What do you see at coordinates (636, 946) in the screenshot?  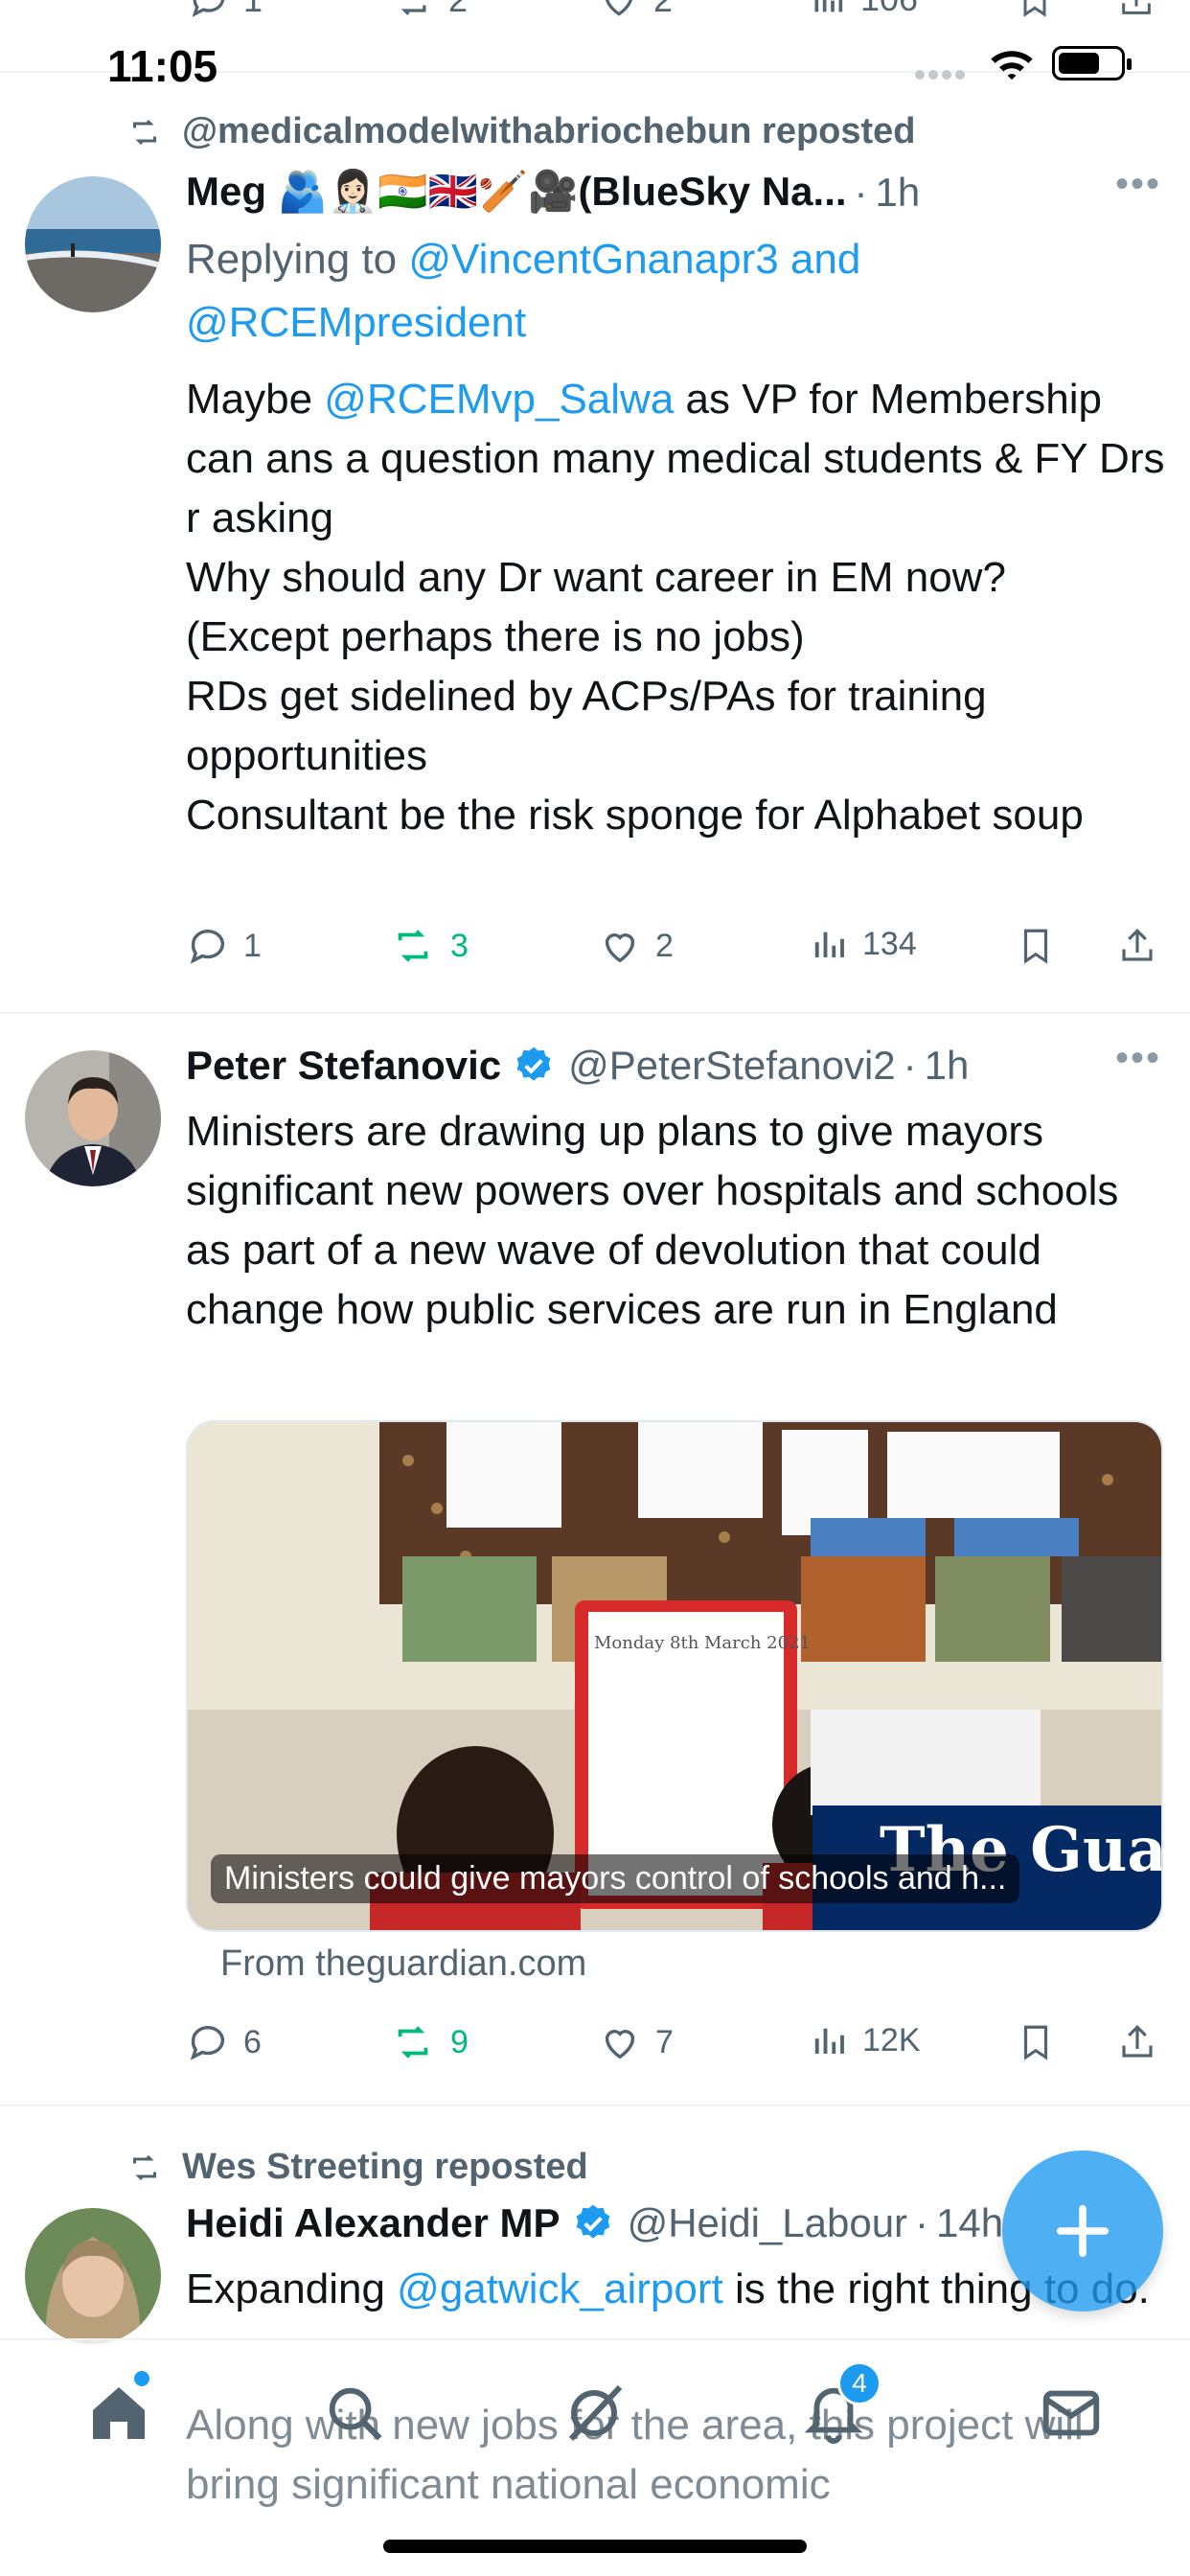 I see `like-button: 2` at bounding box center [636, 946].